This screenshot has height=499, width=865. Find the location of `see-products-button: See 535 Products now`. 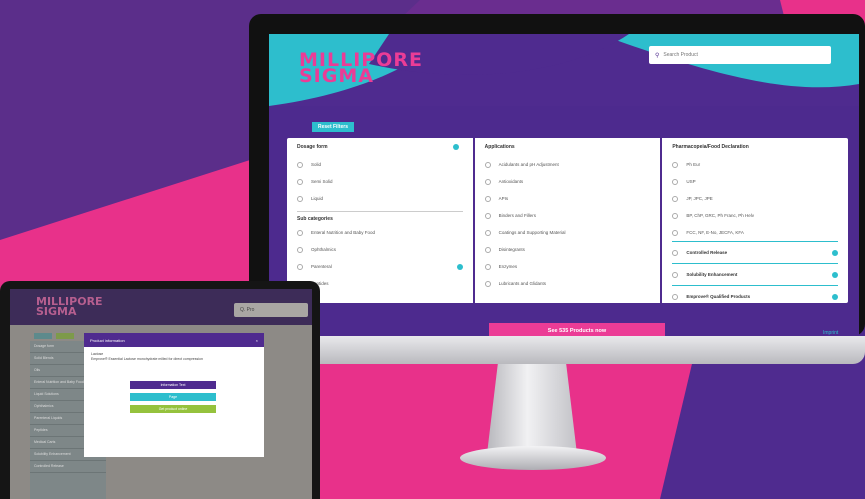

see-products-button: See 535 Products now is located at coordinates (577, 329).